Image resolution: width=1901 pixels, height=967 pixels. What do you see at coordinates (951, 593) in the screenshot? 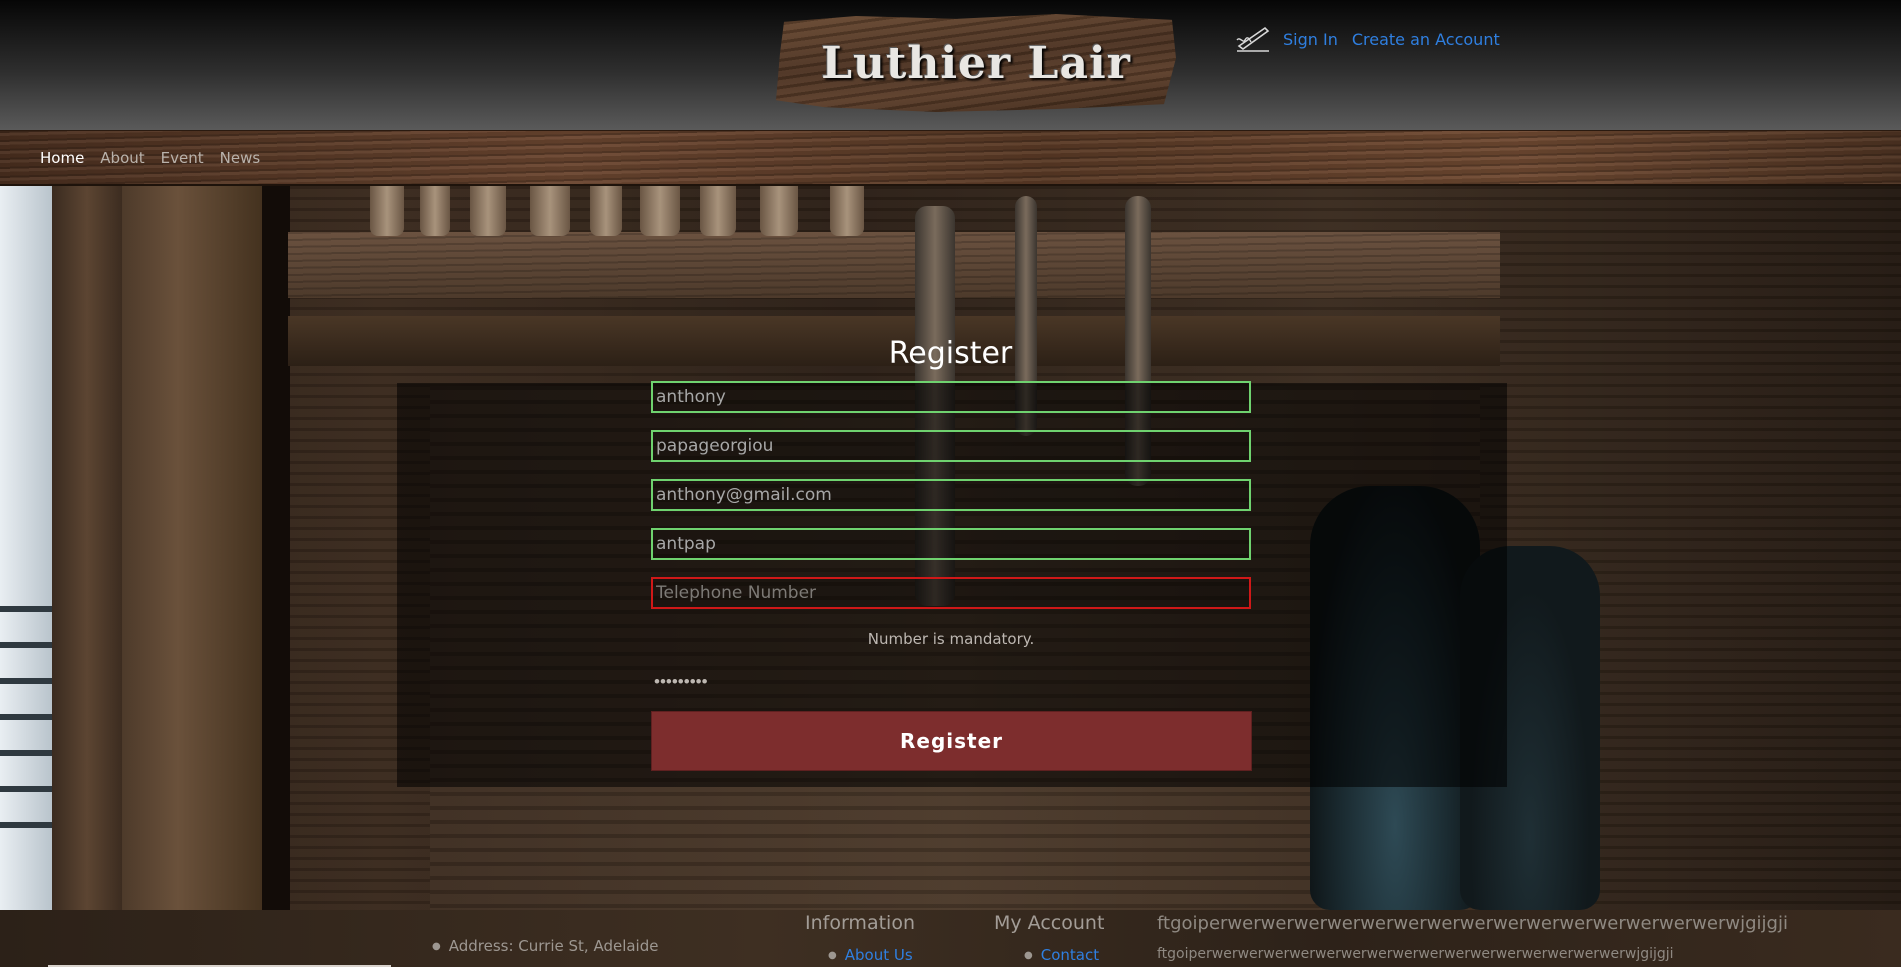
I see `telephone-field` at bounding box center [951, 593].